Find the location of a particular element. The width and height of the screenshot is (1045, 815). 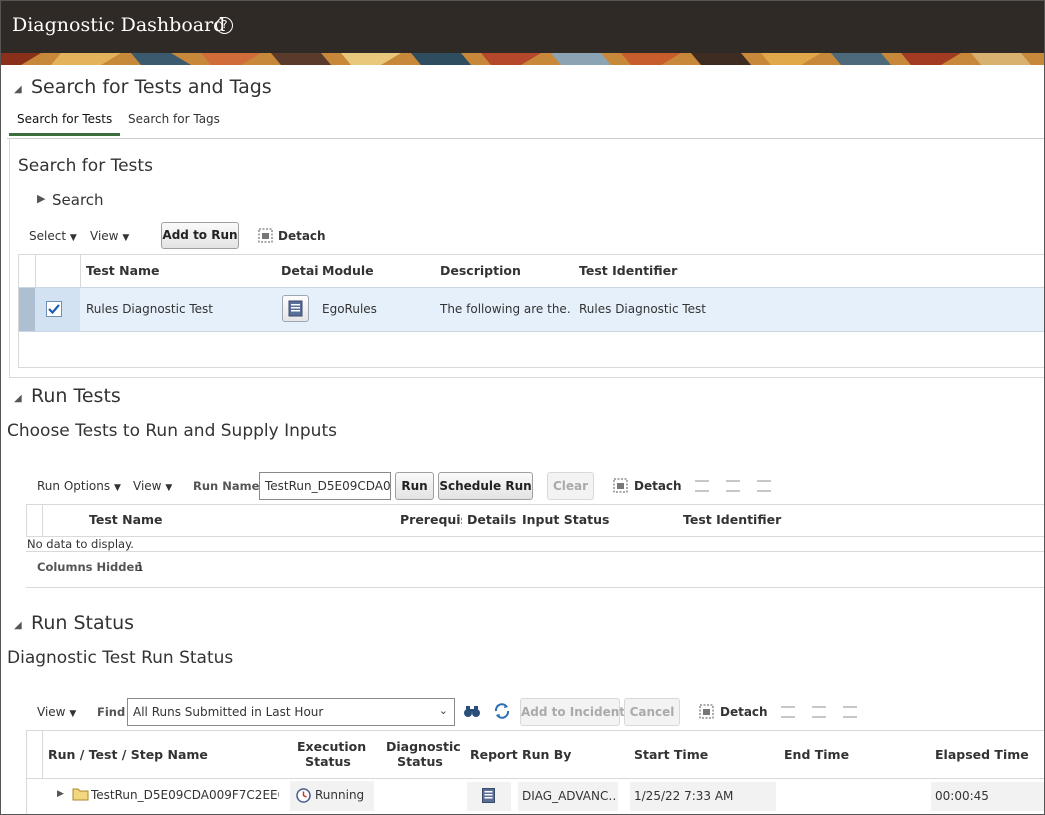

run-status-section-title: Run Status is located at coordinates (83, 623).